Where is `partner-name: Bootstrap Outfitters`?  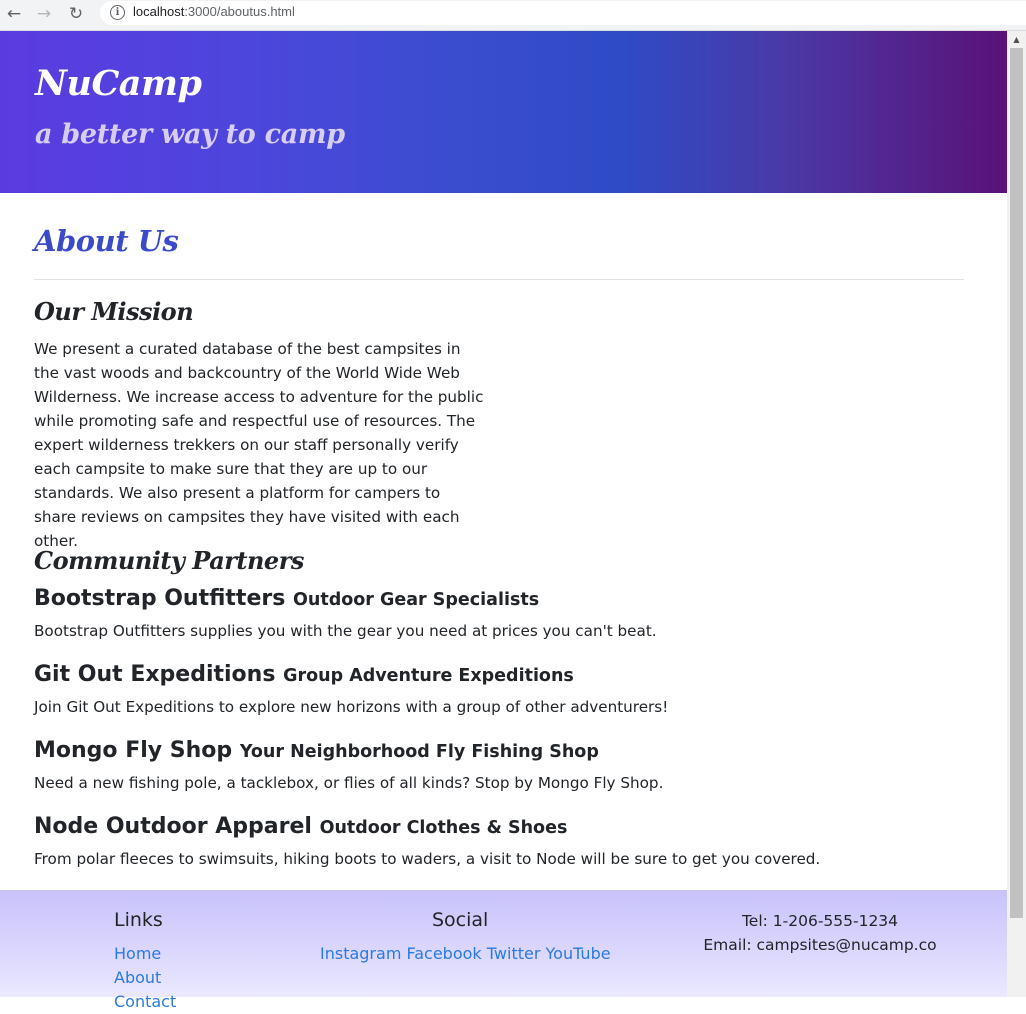 partner-name: Bootstrap Outfitters is located at coordinates (160, 598).